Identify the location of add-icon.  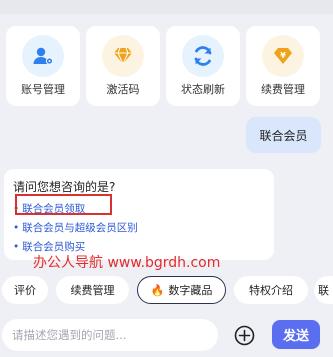
(244, 335).